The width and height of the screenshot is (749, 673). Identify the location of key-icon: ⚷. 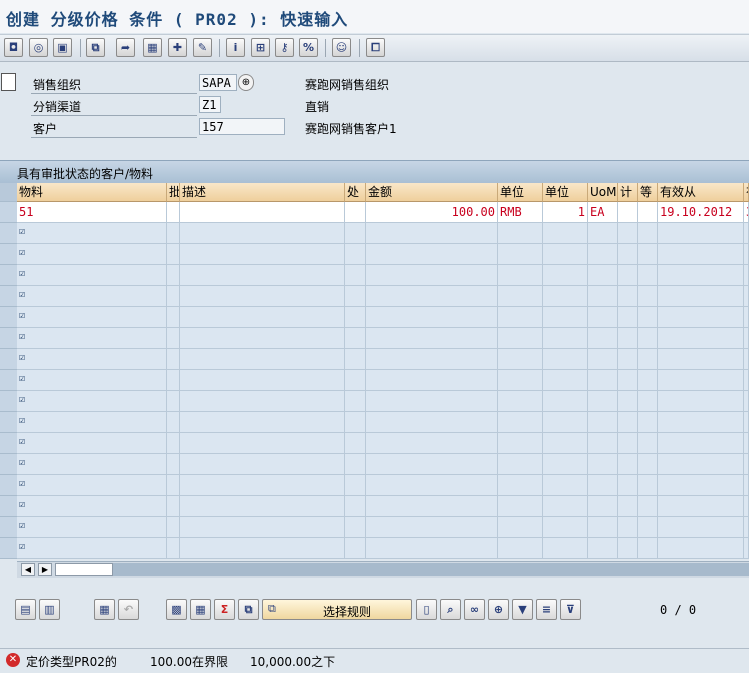
(284, 47).